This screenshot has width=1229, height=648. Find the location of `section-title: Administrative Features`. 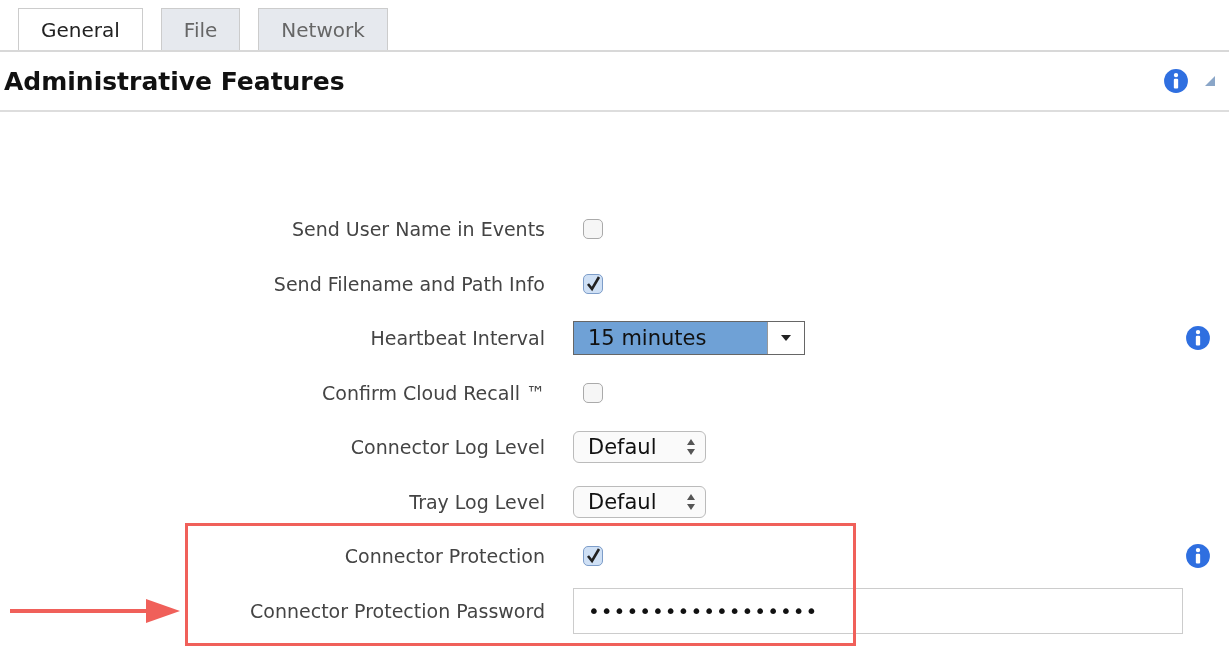

section-title: Administrative Features is located at coordinates (175, 81).